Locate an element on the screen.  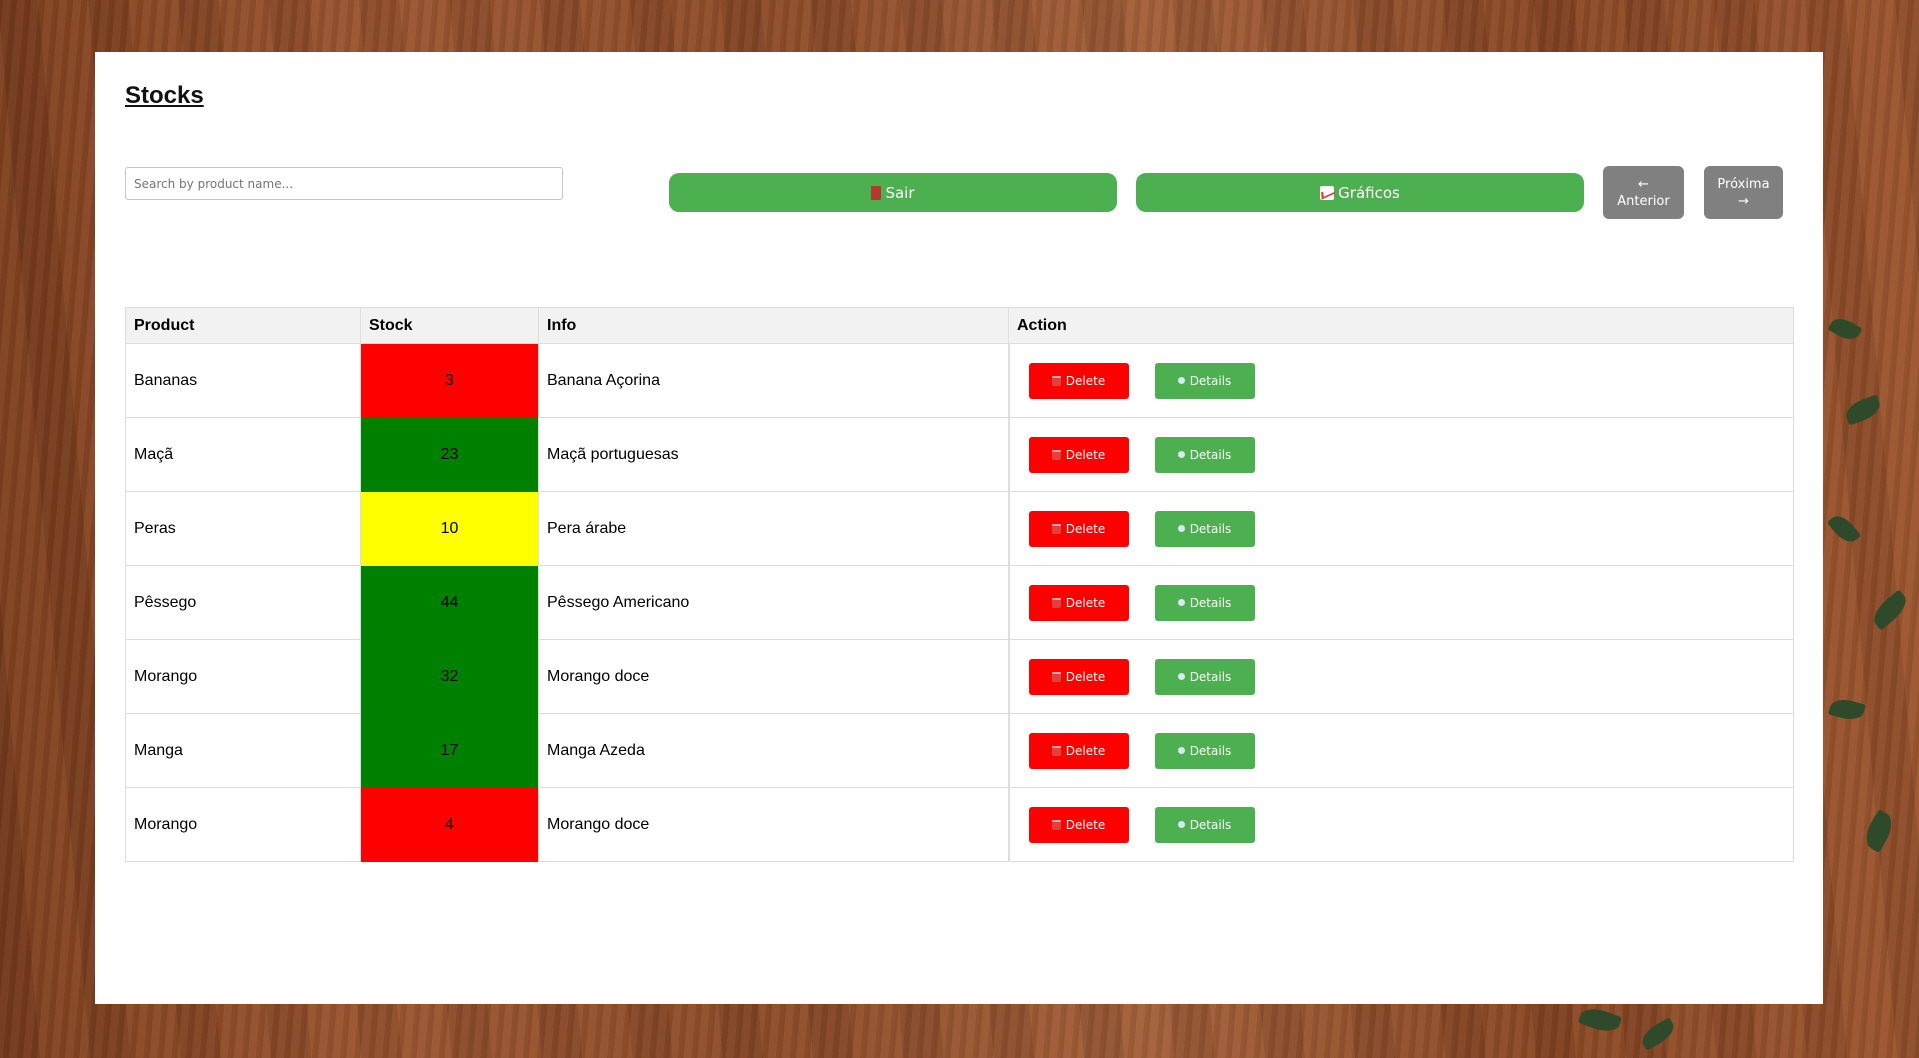
sair-button: Sair is located at coordinates (893, 192).